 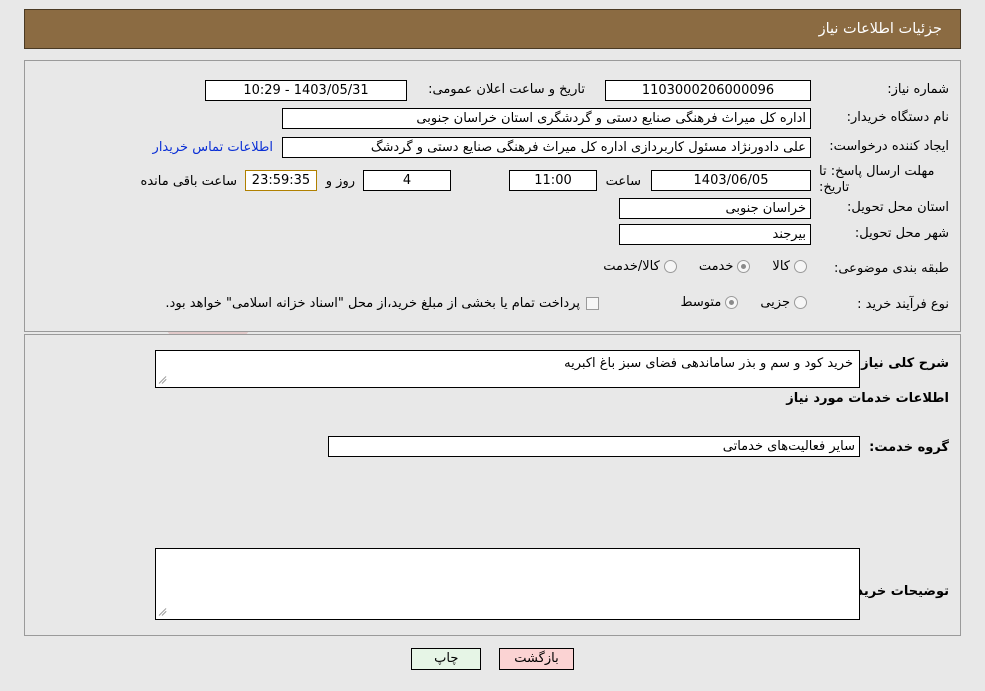 I want to click on process-type-label: نوع فرآیند خرید :, so click(x=903, y=304).